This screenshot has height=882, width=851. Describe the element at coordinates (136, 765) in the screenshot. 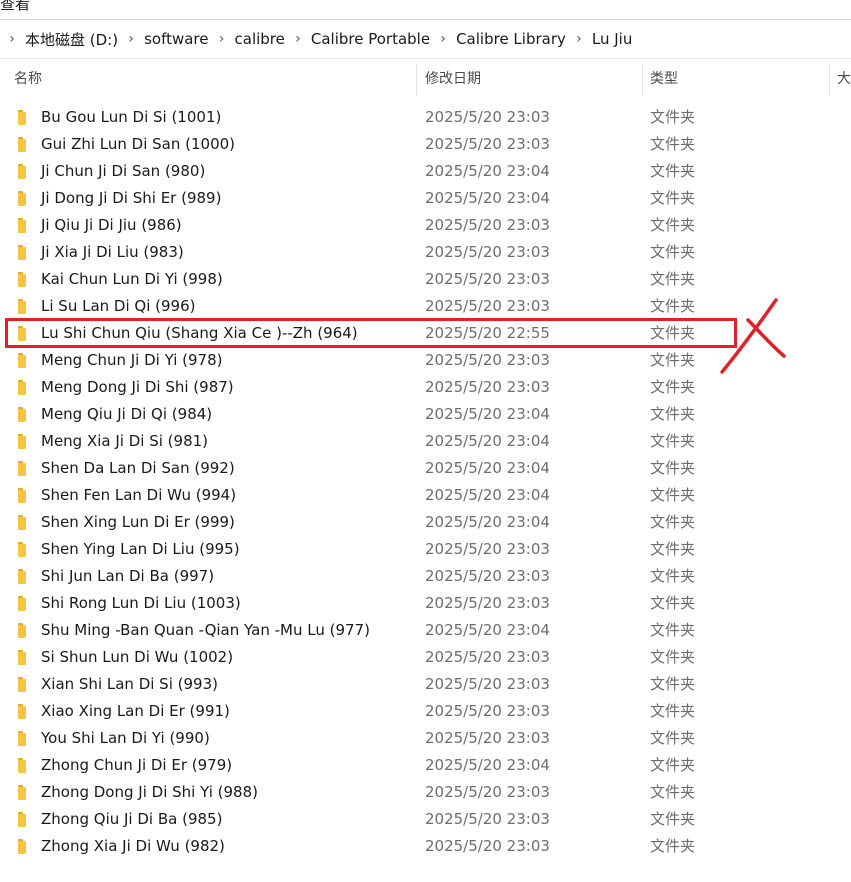

I see `file-name: Zhong Chun Ji Di Er (979)` at that location.